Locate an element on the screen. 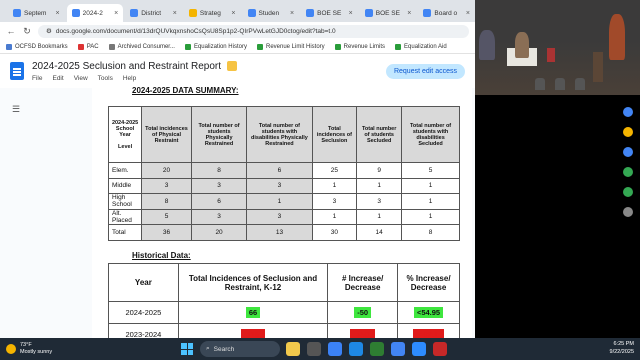 The image size is (640, 360). menu-view: View is located at coordinates (81, 78).